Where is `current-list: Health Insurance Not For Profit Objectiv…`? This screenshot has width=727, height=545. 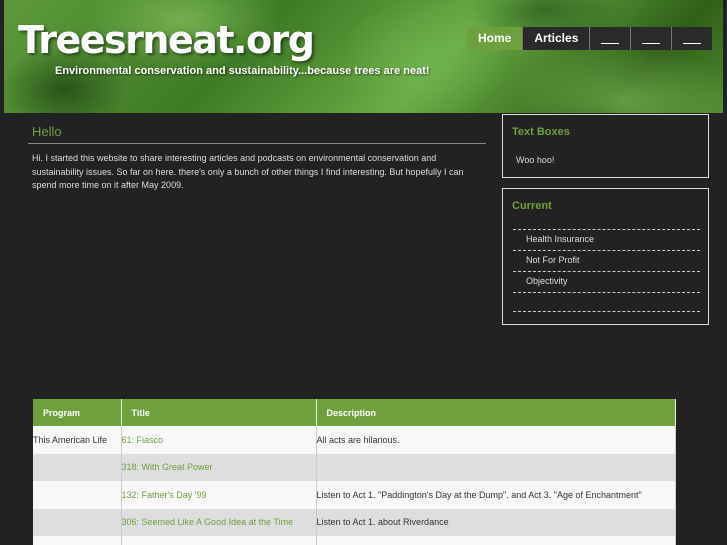
current-list: Health Insurance Not For Profit Objectiv… is located at coordinates (606, 270).